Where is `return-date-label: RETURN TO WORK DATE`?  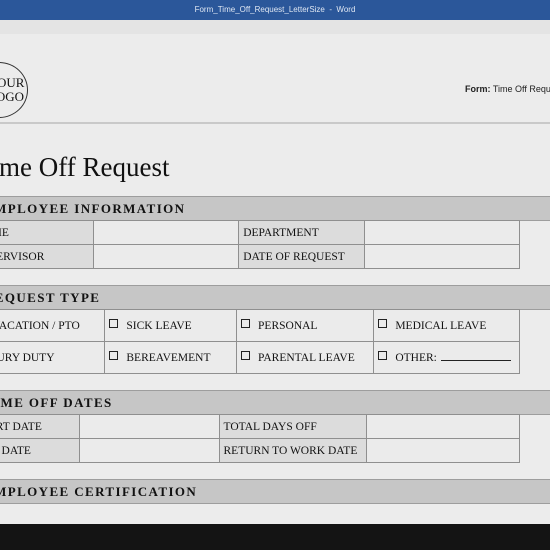
return-date-label: RETURN TO WORK DATE is located at coordinates (293, 450).